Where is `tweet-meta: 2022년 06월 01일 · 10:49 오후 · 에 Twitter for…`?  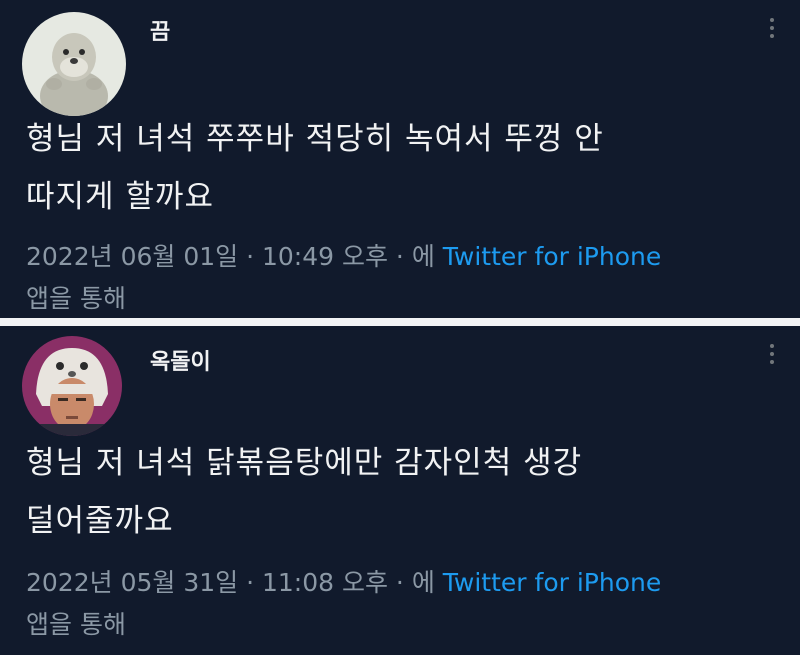 tweet-meta: 2022년 06월 01일 · 10:49 오후 · 에 Twitter for… is located at coordinates (406, 278).